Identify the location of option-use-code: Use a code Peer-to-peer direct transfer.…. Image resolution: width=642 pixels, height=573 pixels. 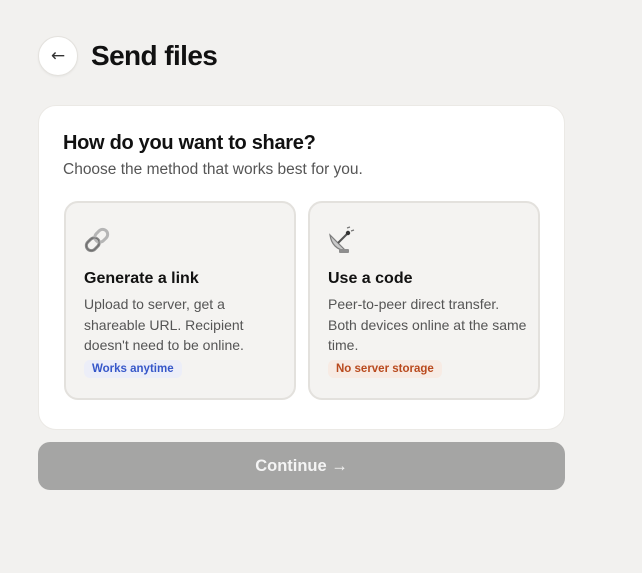
(424, 300).